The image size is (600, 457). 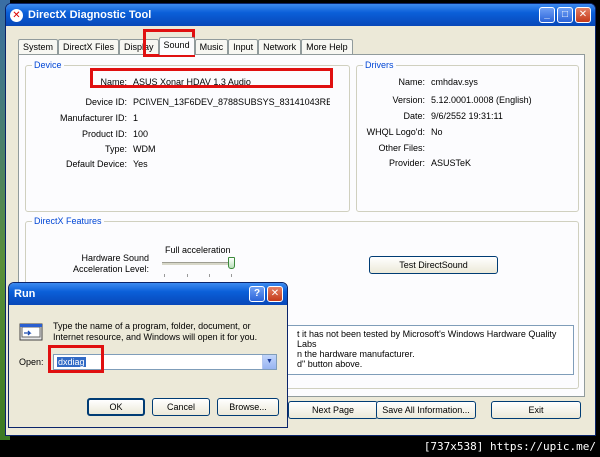 I want to click on test-directsound-button: Test DirectSound, so click(x=433, y=265).